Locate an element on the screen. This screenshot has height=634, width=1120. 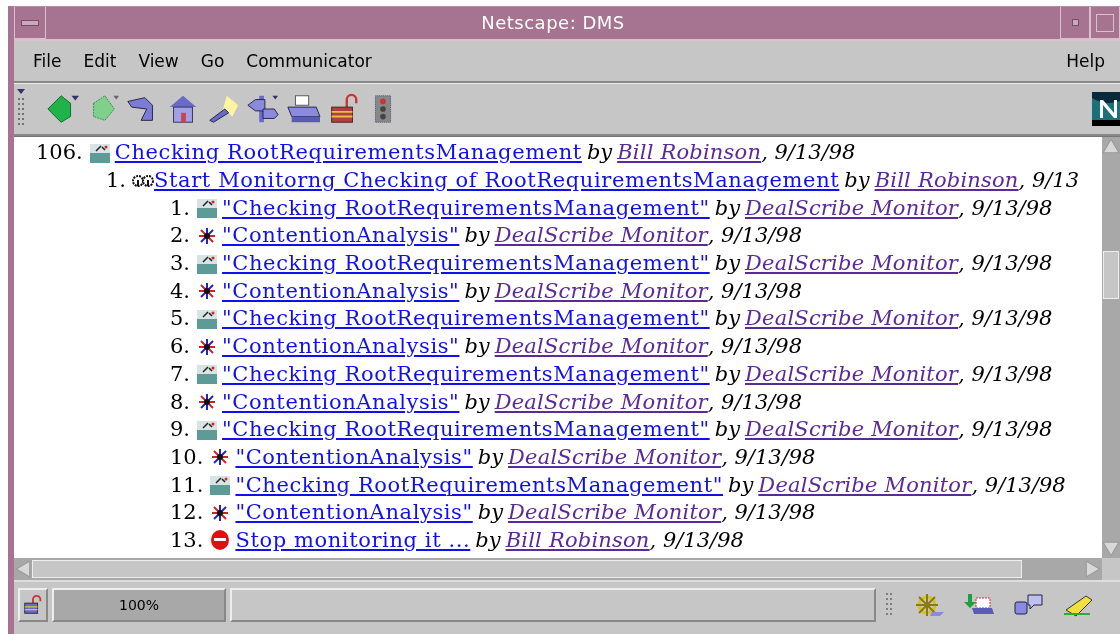
item-number: 7. is located at coordinates (180, 374).